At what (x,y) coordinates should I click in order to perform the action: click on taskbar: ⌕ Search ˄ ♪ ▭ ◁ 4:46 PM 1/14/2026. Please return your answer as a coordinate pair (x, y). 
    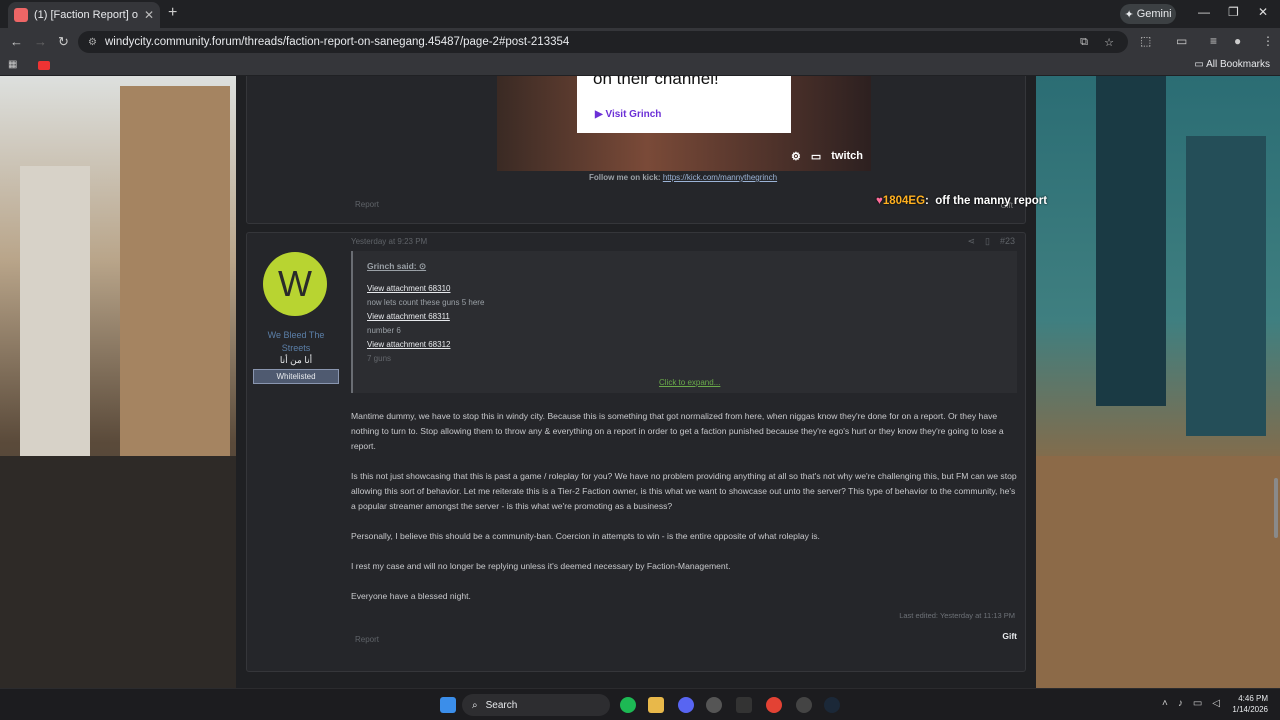
    Looking at the image, I should click on (640, 704).